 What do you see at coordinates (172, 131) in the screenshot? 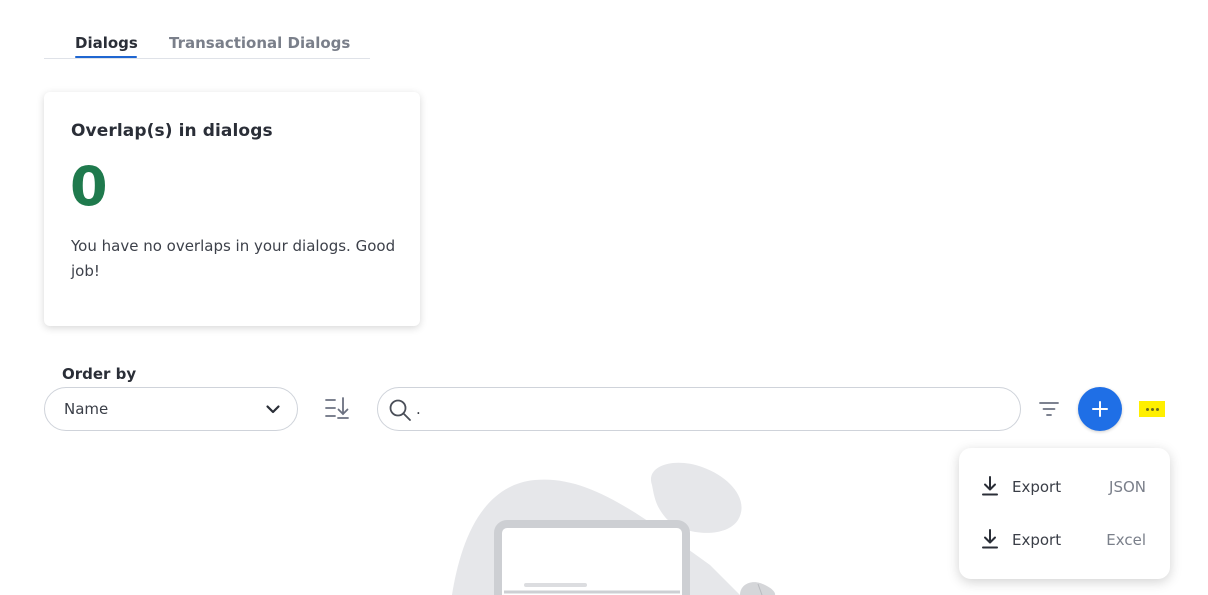
I see `overlap-card-title: Overlap(s) in dialogs` at bounding box center [172, 131].